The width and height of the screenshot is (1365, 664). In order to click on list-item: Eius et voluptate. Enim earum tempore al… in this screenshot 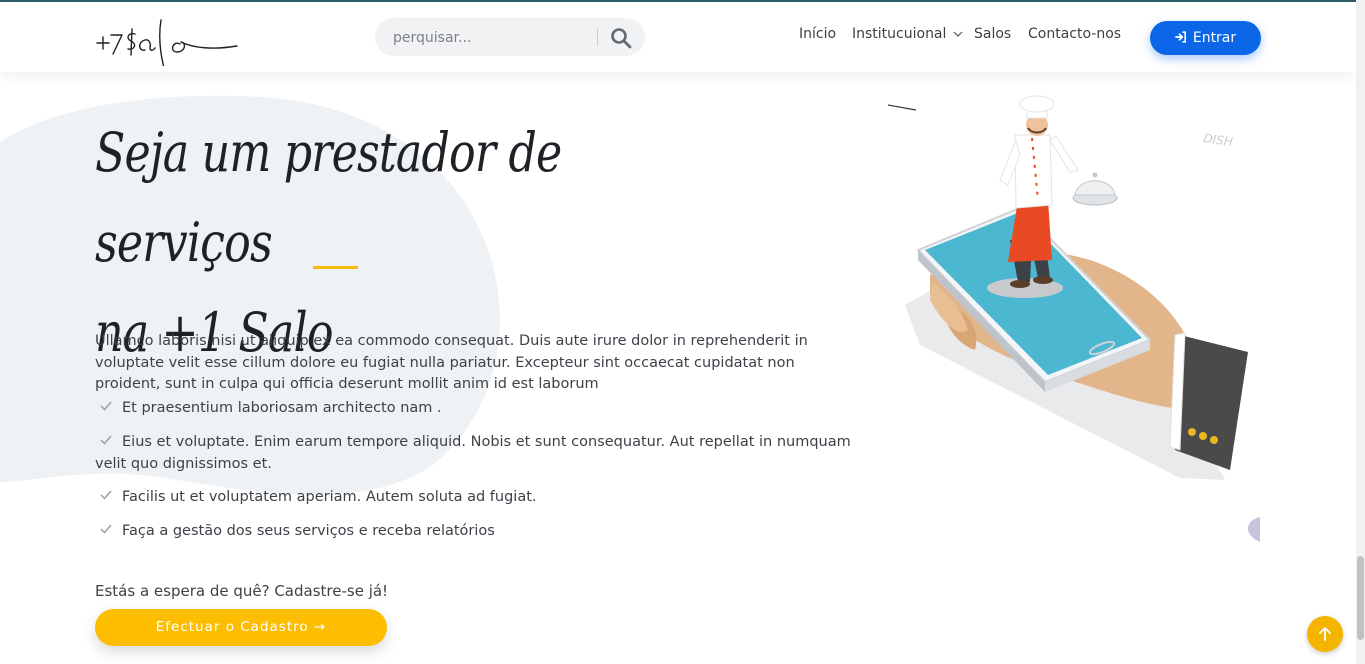, I will do `click(475, 453)`.